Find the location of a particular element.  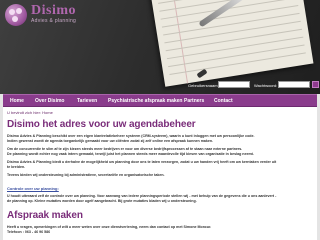

logo: Disimo Advies & planning is located at coordinates (48, 14).